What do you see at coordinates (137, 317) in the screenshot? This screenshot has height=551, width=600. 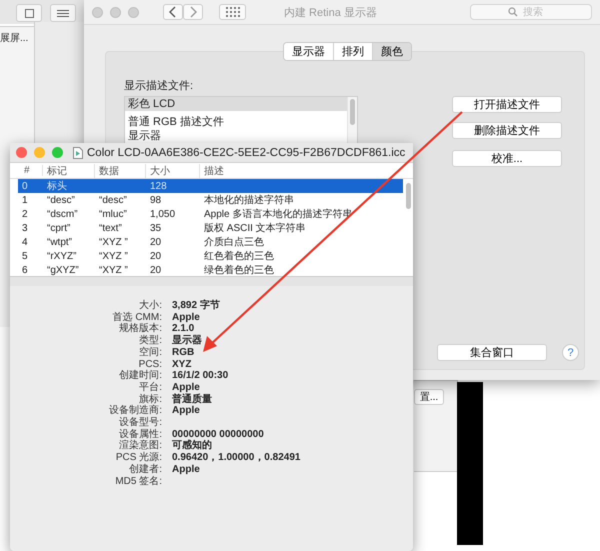 I see `field-label: 首选 CMM:` at bounding box center [137, 317].